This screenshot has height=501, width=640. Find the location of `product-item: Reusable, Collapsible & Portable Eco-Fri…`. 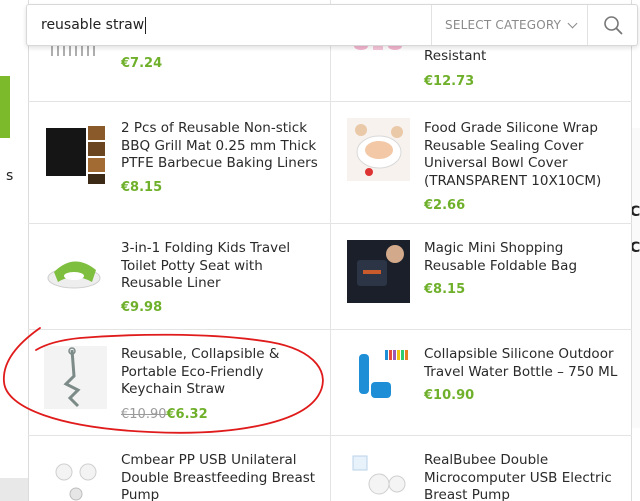

product-item: Reusable, Collapsible & Portable Eco-Fri… is located at coordinates (179, 383).